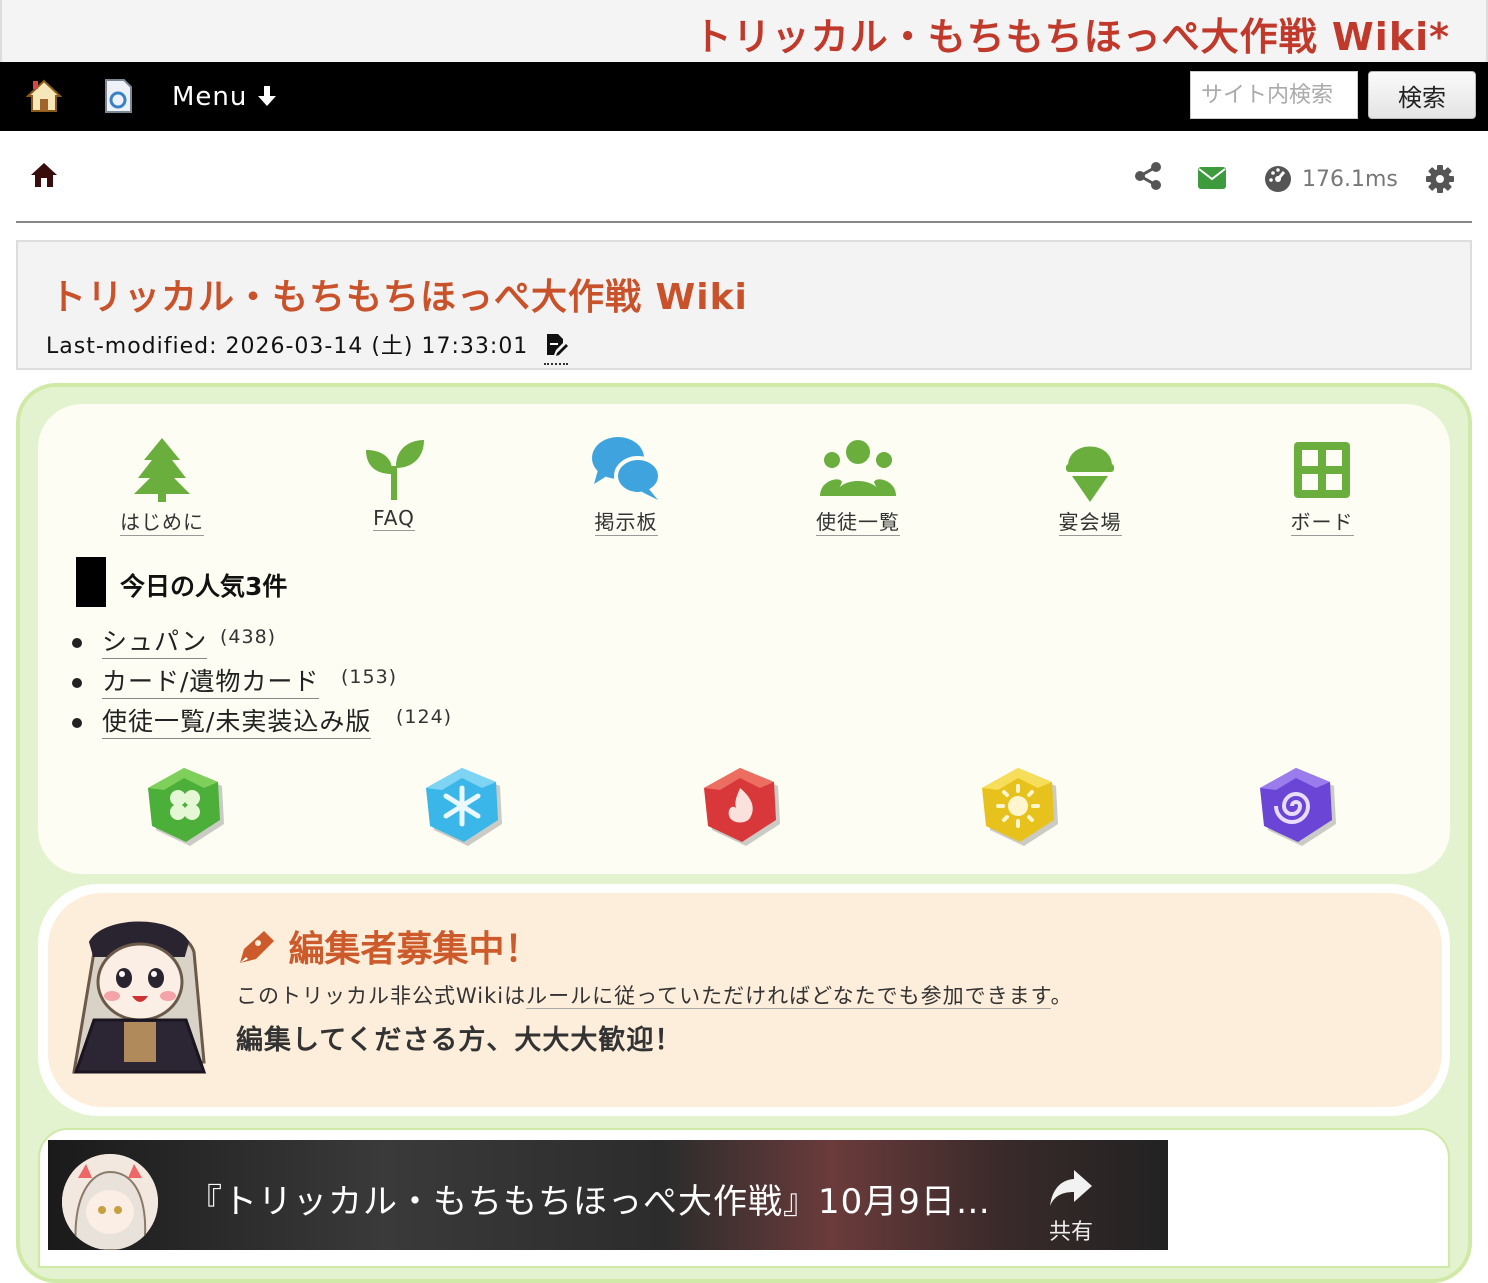  Describe the element at coordinates (1212, 180) in the screenshot. I see `mail-icon` at that location.